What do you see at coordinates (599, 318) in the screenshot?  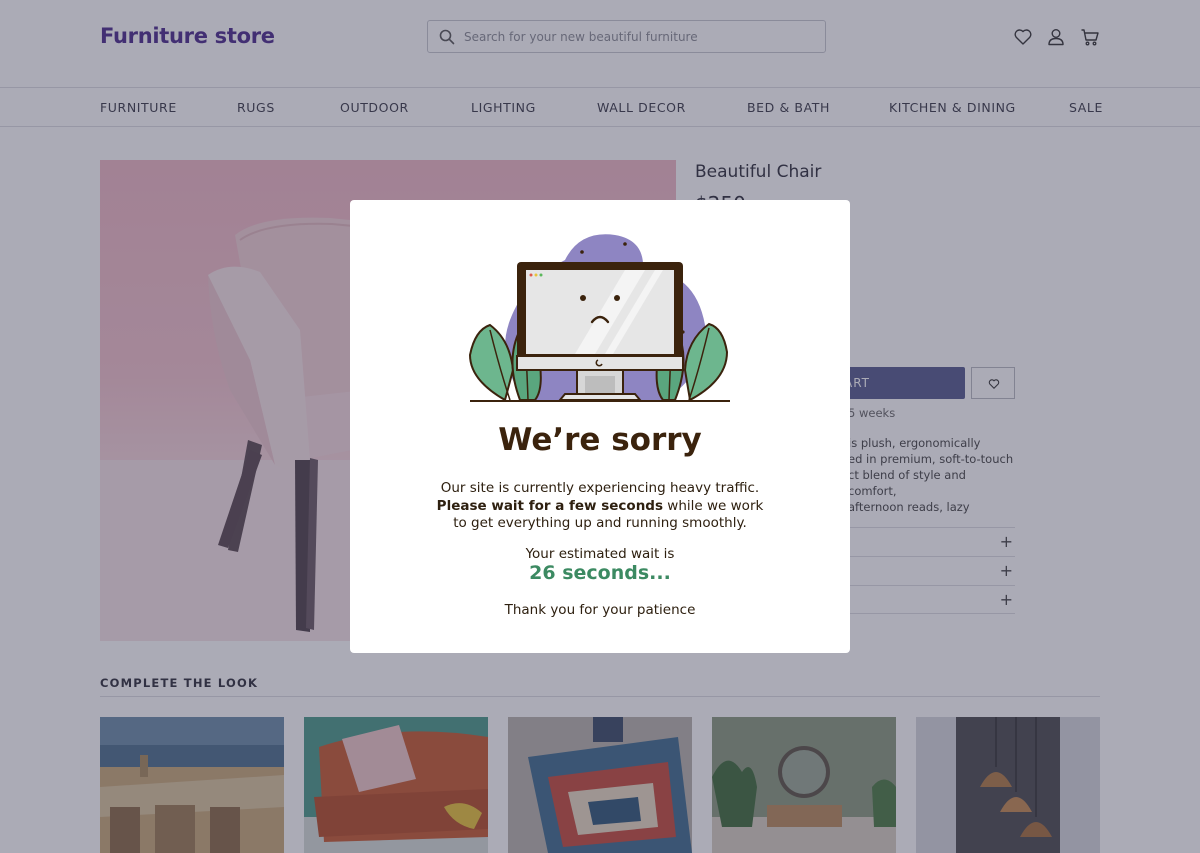 I see `sad-computer-illustration` at bounding box center [599, 318].